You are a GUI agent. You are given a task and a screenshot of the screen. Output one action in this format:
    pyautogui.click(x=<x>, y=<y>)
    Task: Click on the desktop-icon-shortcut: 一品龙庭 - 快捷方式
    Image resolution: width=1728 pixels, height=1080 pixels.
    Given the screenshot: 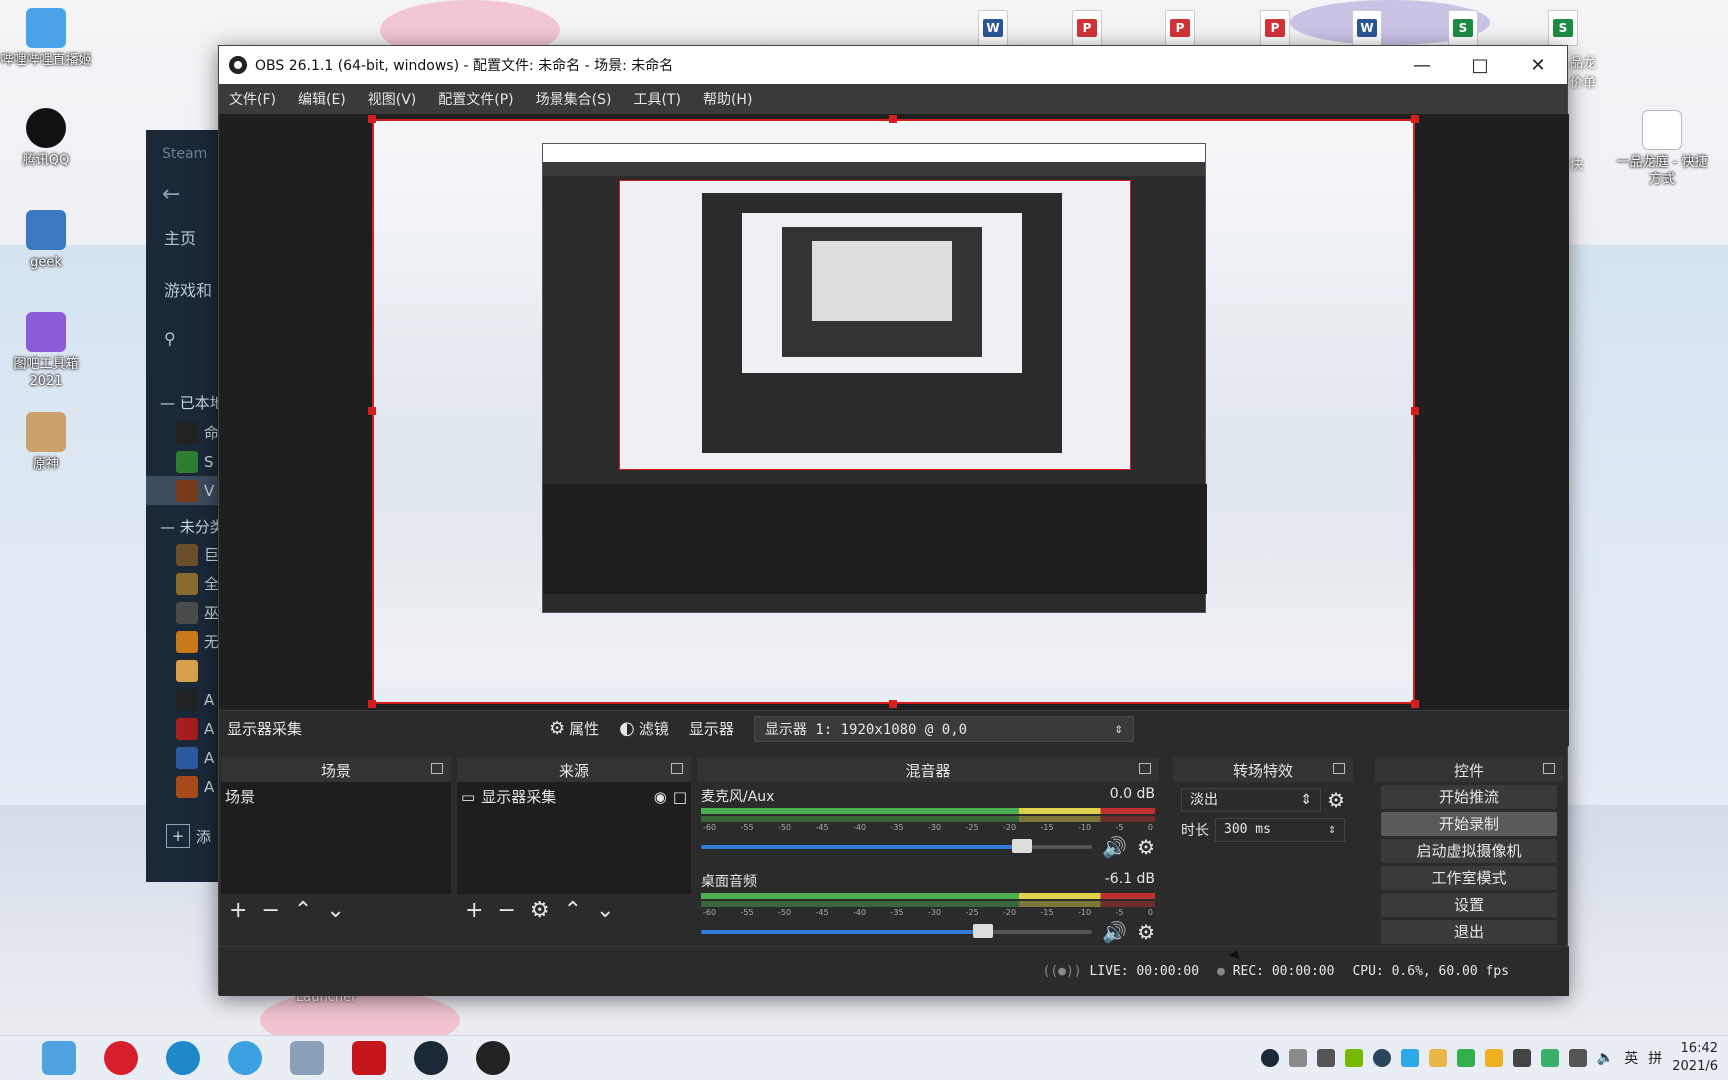 What is the action you would take?
    pyautogui.click(x=1662, y=149)
    